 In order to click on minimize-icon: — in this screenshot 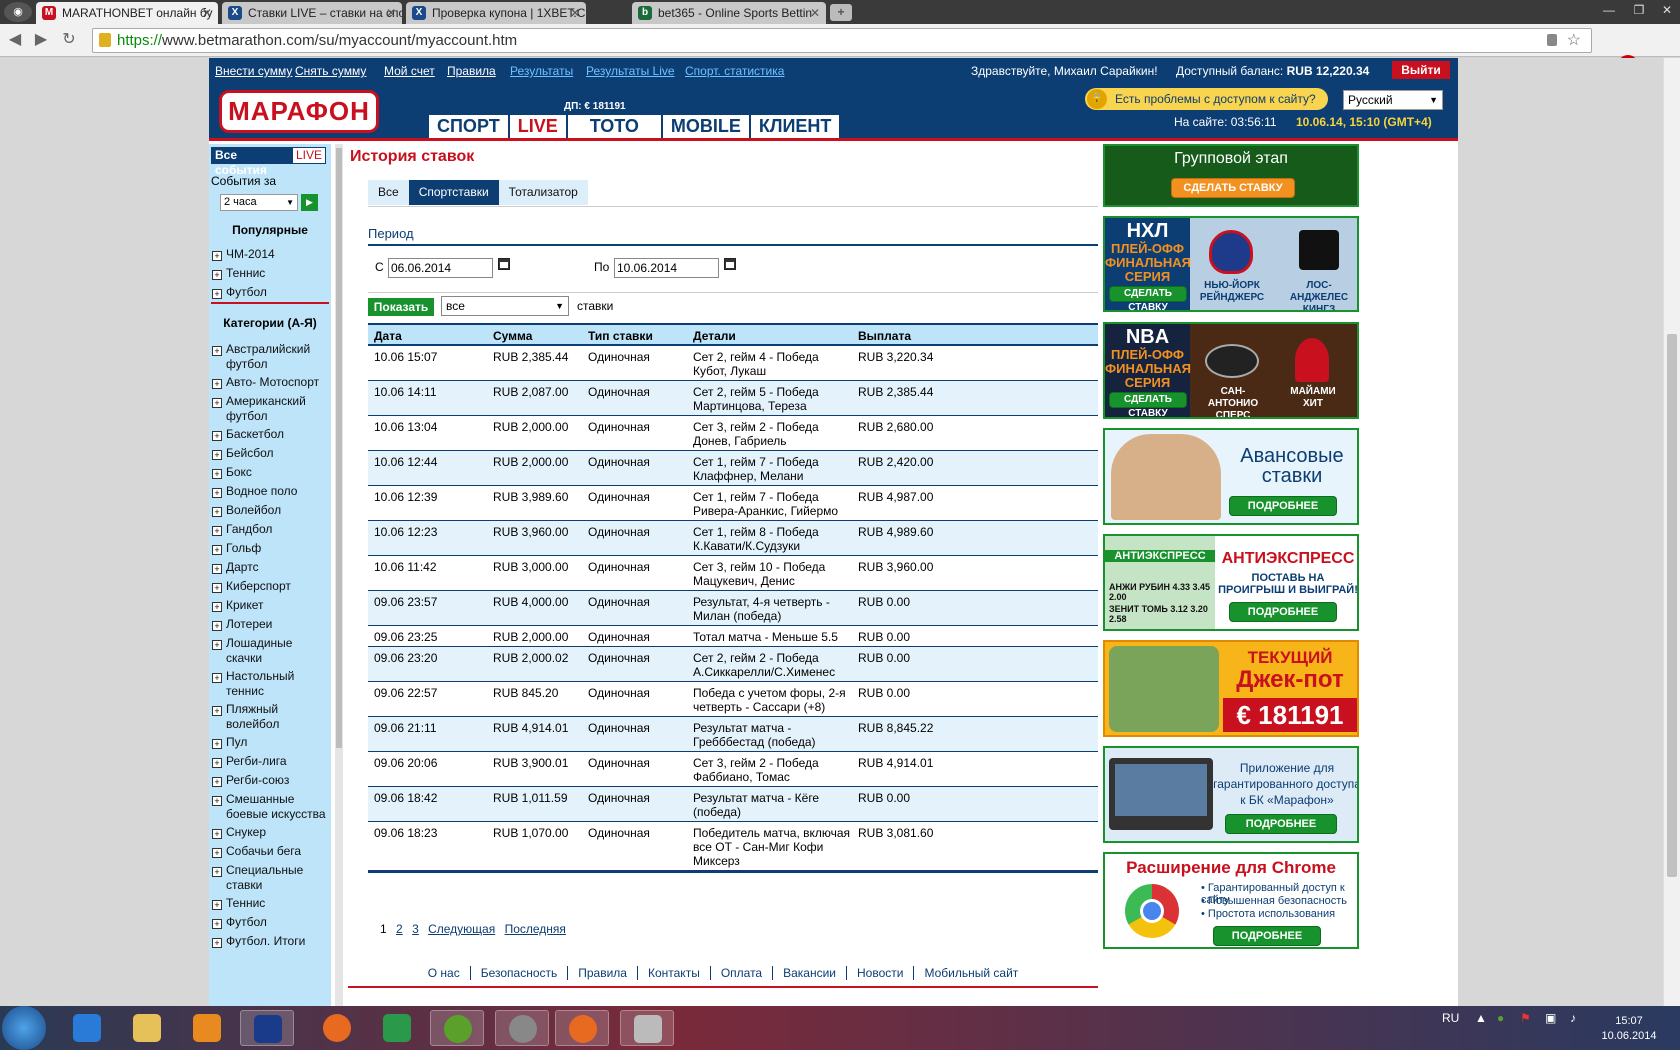, I will do `click(1609, 10)`.